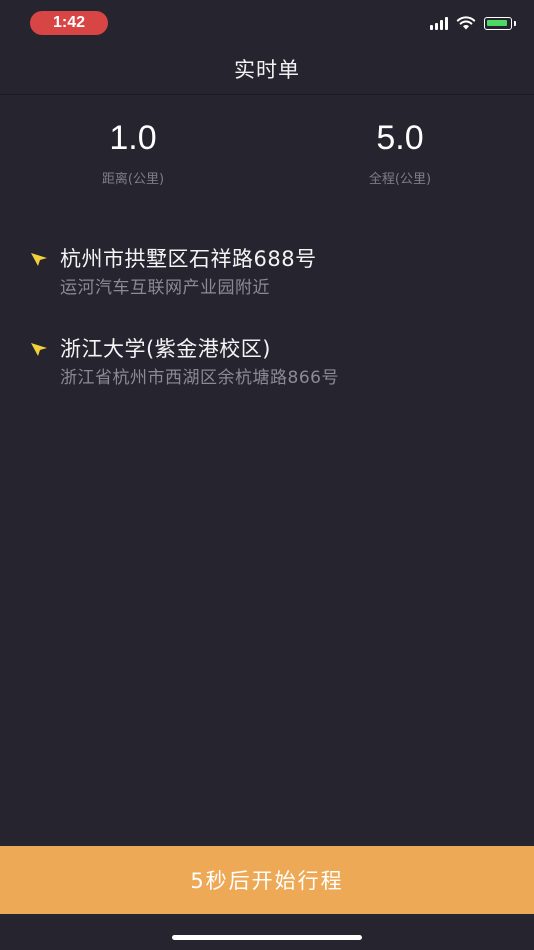  I want to click on status-time: 1:42, so click(69, 23).